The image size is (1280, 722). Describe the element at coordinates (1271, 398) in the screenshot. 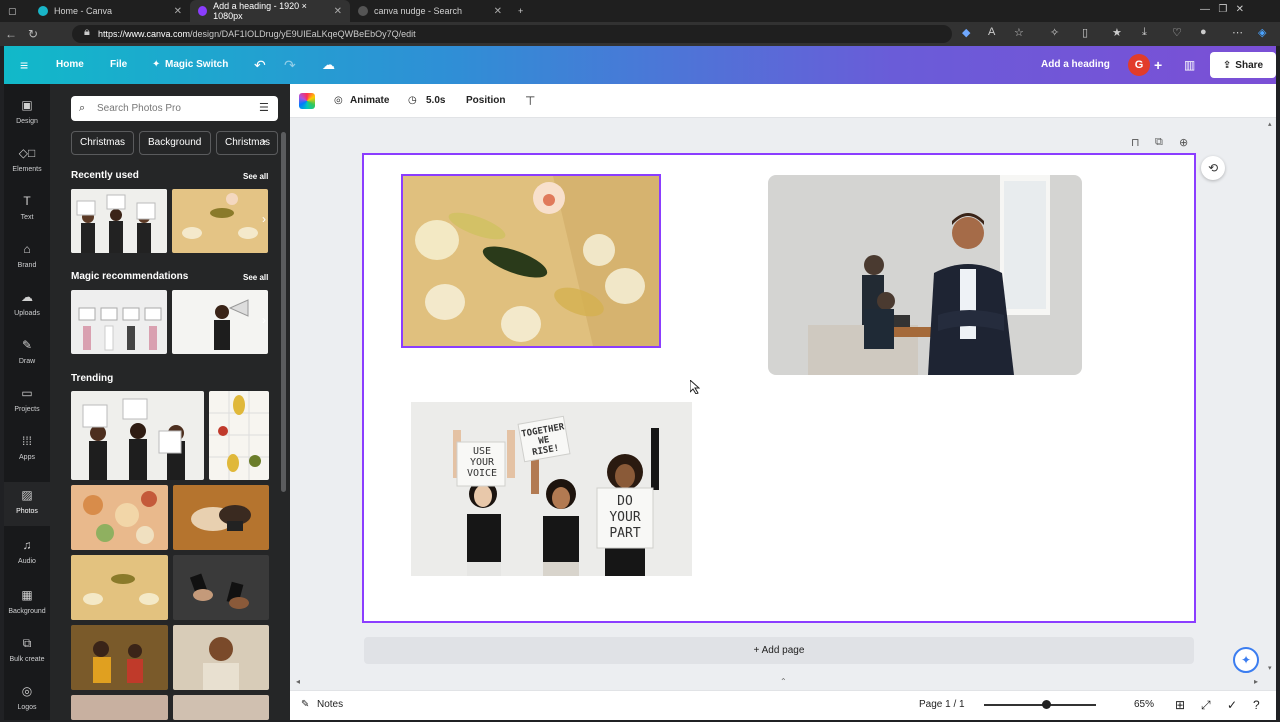

I see `vertical-scrollbar: ▴ ▾` at that location.